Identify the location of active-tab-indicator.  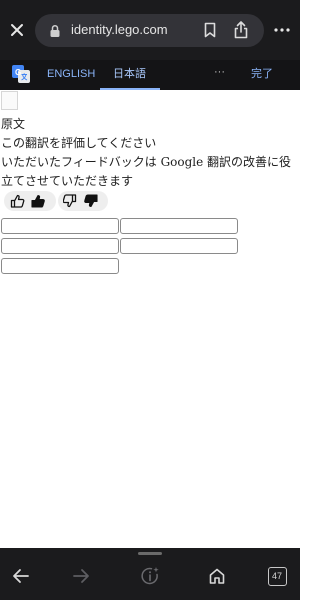
(130, 89).